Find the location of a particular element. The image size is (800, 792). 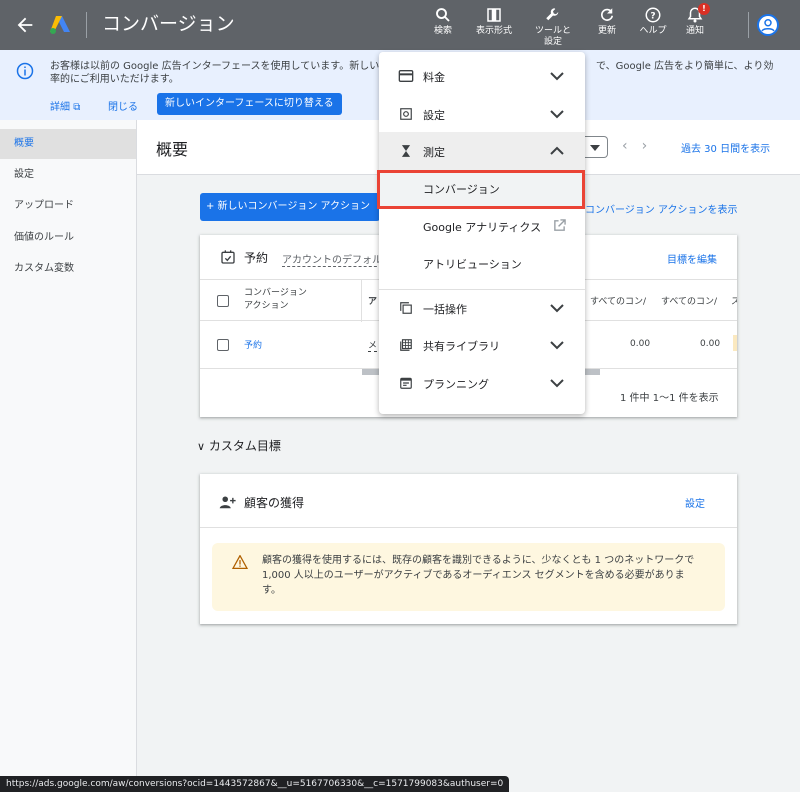

left-navigation: 概要 設定 アップロード 価値のルール カスタム変数 is located at coordinates (68, 456).